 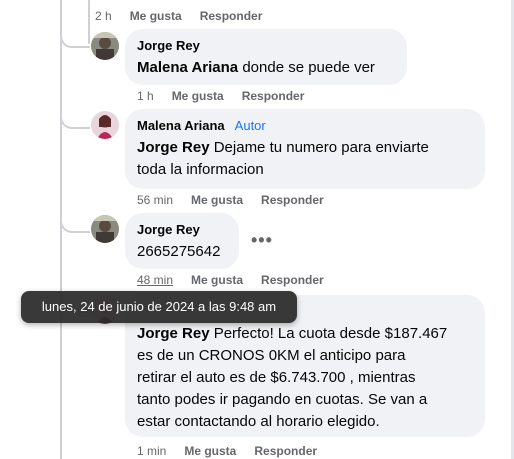 I want to click on comment-author: Malena Ariana, so click(x=181, y=126).